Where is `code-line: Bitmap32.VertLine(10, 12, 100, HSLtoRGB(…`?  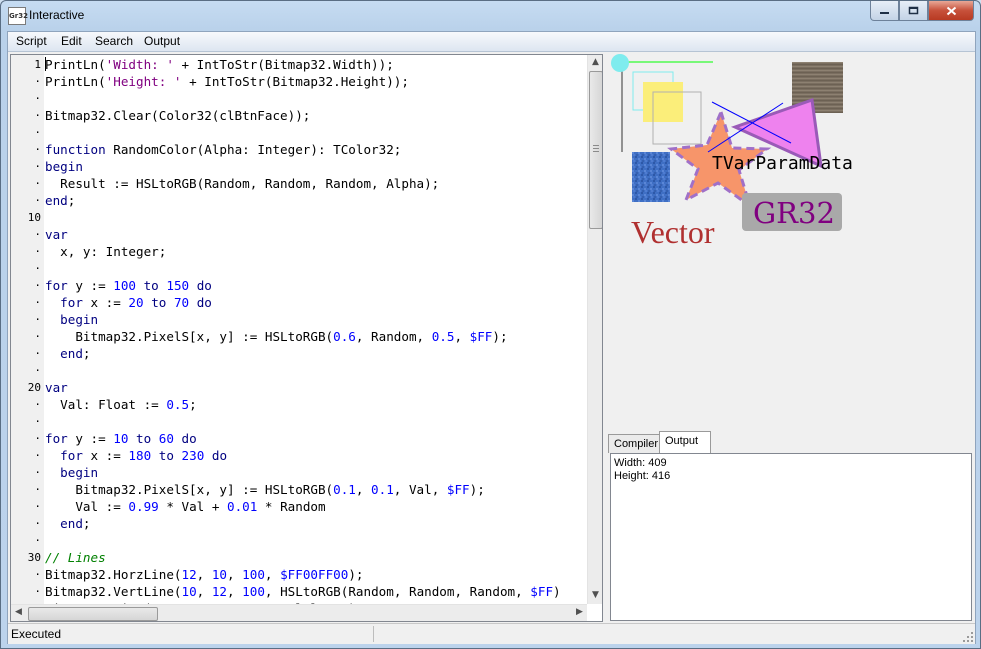 code-line: Bitmap32.VertLine(10, 12, 100, HSLtoRGB(… is located at coordinates (303, 591).